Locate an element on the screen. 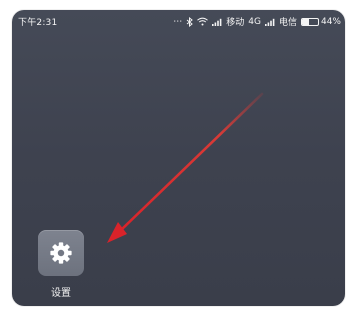  status-icons: ⋯ 移动 4G 电信 44% is located at coordinates (257, 21).